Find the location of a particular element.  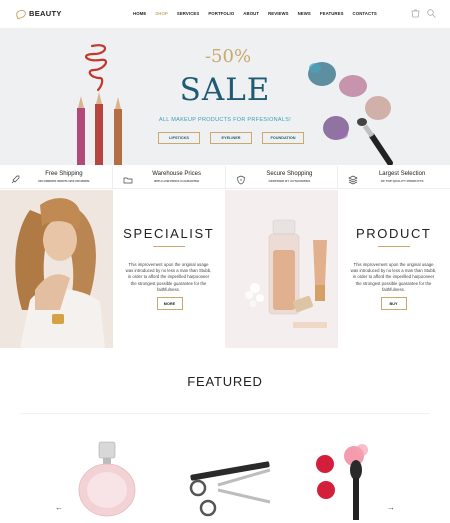

sale-title: SALE is located at coordinates (225, 90).